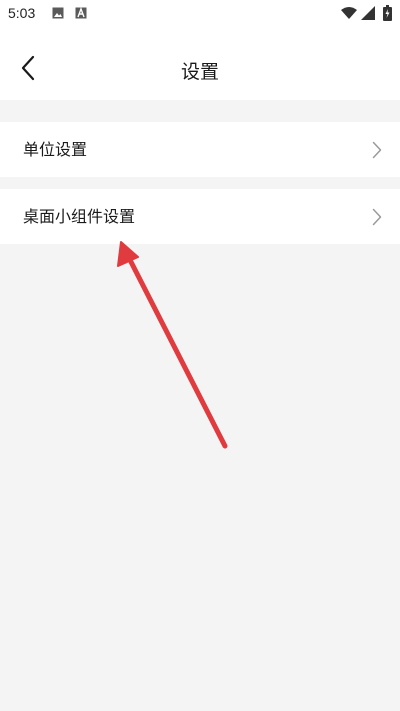 The image size is (400, 711). What do you see at coordinates (199, 72) in the screenshot?
I see `page-title: 设置` at bounding box center [199, 72].